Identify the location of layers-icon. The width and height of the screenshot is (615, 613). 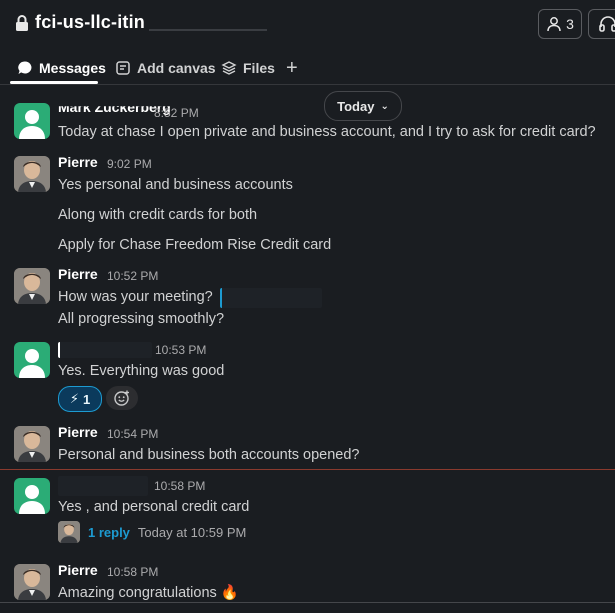
(229, 68).